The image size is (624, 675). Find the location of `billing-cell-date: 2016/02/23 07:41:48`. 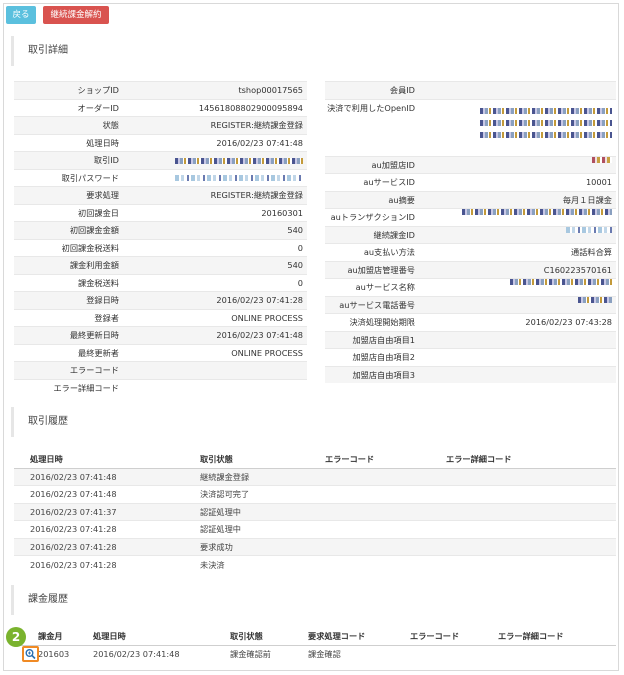

billing-cell-date: 2016/02/23 07:41:48 is located at coordinates (161, 653).